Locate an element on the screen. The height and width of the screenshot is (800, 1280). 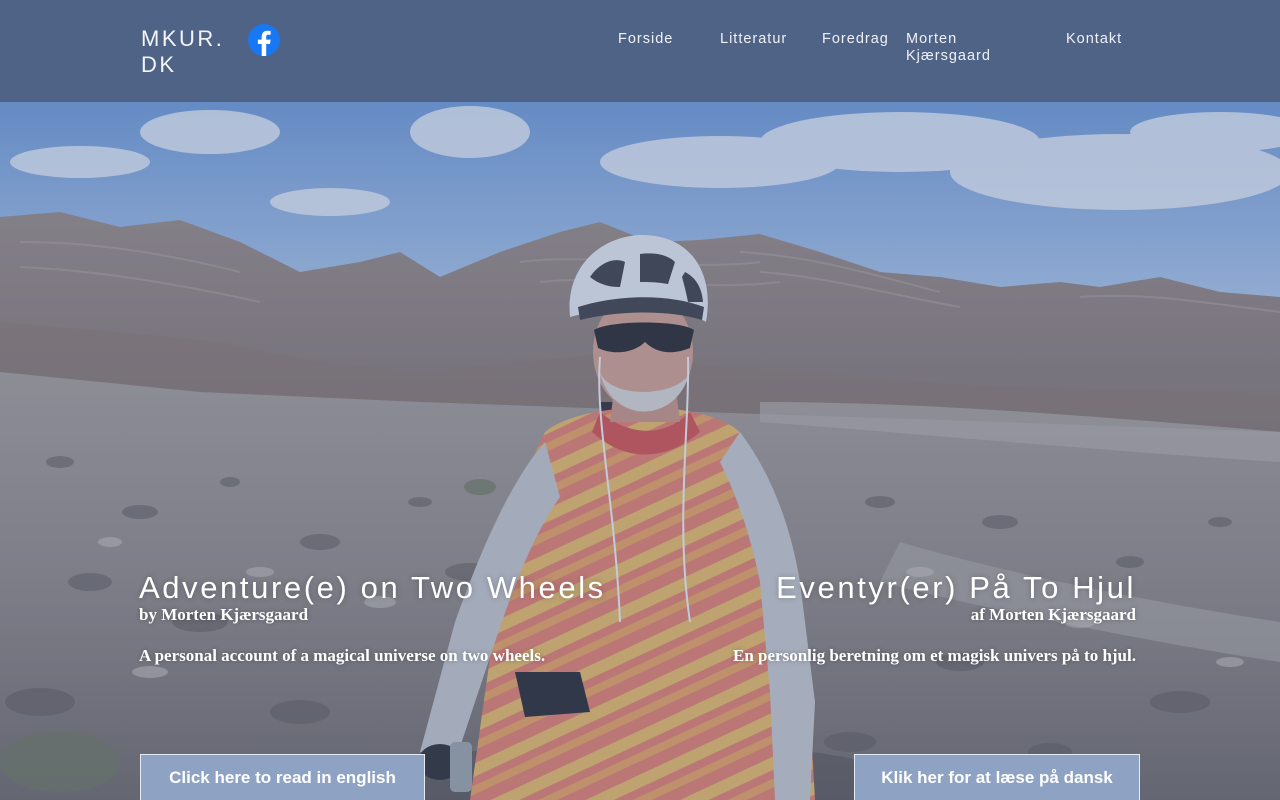
nav-foredrag: Foredrag is located at coordinates (855, 39).